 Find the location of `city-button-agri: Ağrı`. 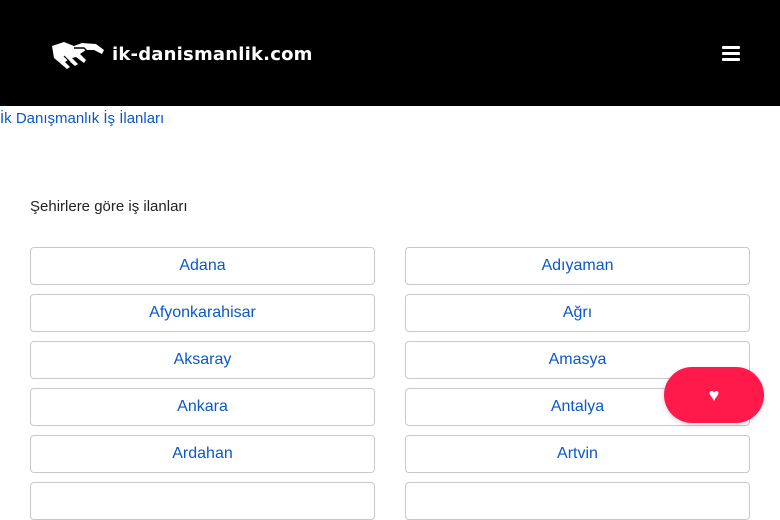

city-button-agri: Ağrı is located at coordinates (577, 313).